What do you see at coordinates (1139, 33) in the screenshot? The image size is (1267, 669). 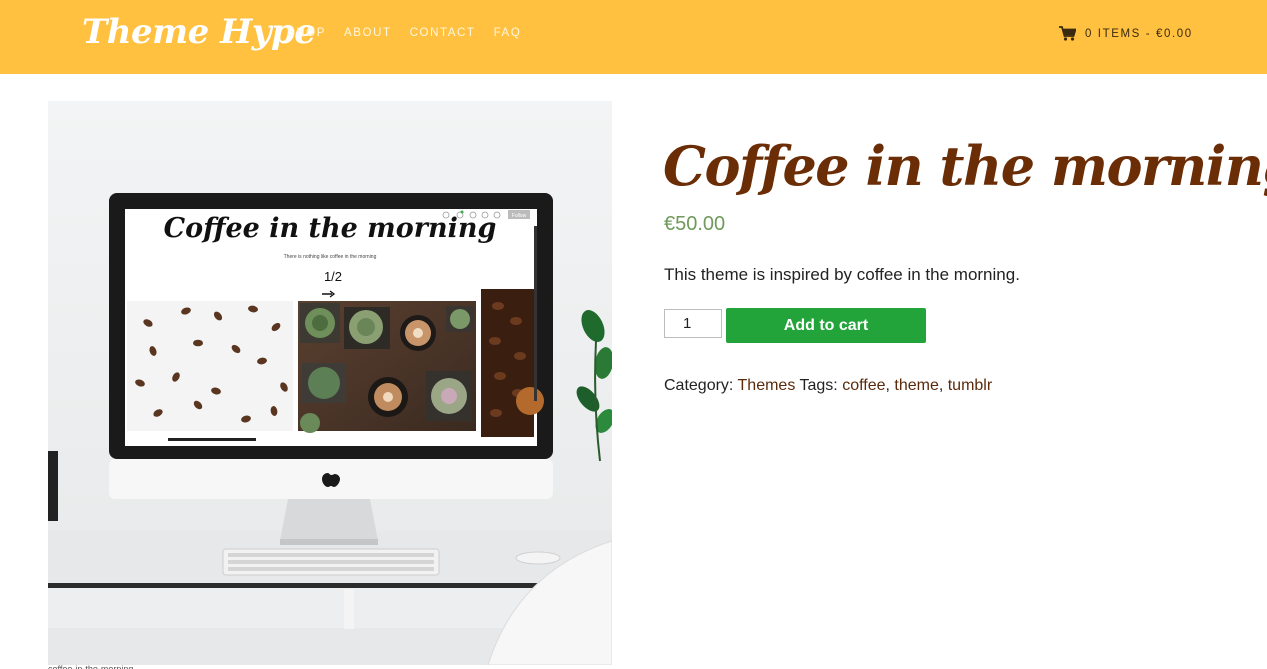 I see `cart-summary: 0 ITEMS - €0.00` at bounding box center [1139, 33].